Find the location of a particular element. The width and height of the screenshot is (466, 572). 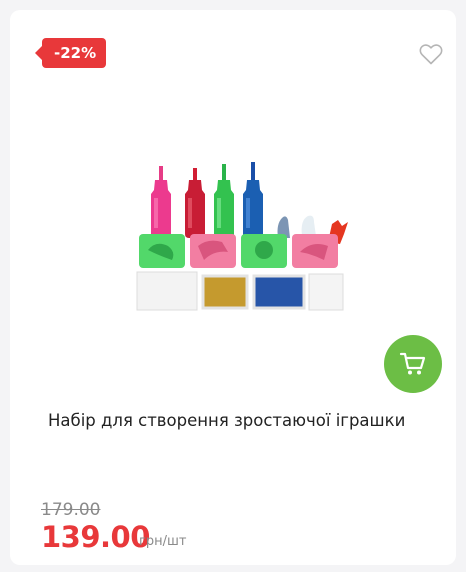

product-image is located at coordinates (244, 236).